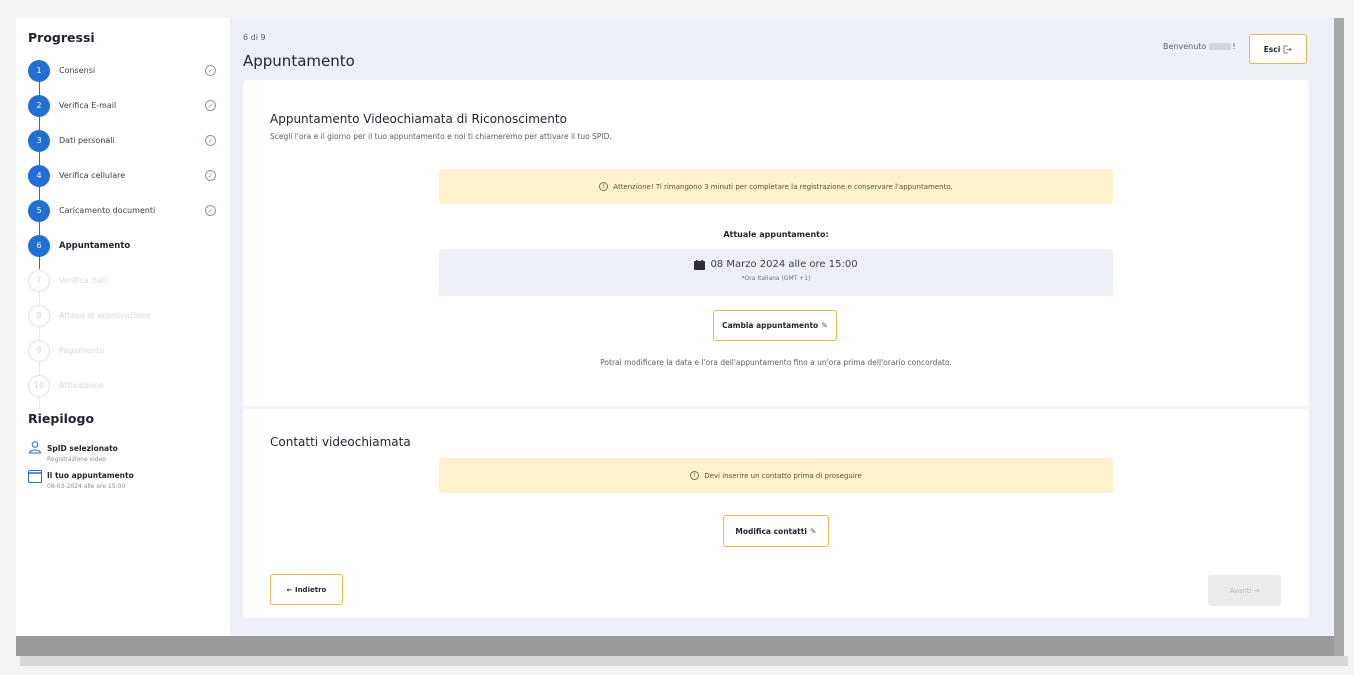 Image resolution: width=1354 pixels, height=675 pixels. Describe the element at coordinates (299, 61) in the screenshot. I see `page-title: Appuntamento` at that location.